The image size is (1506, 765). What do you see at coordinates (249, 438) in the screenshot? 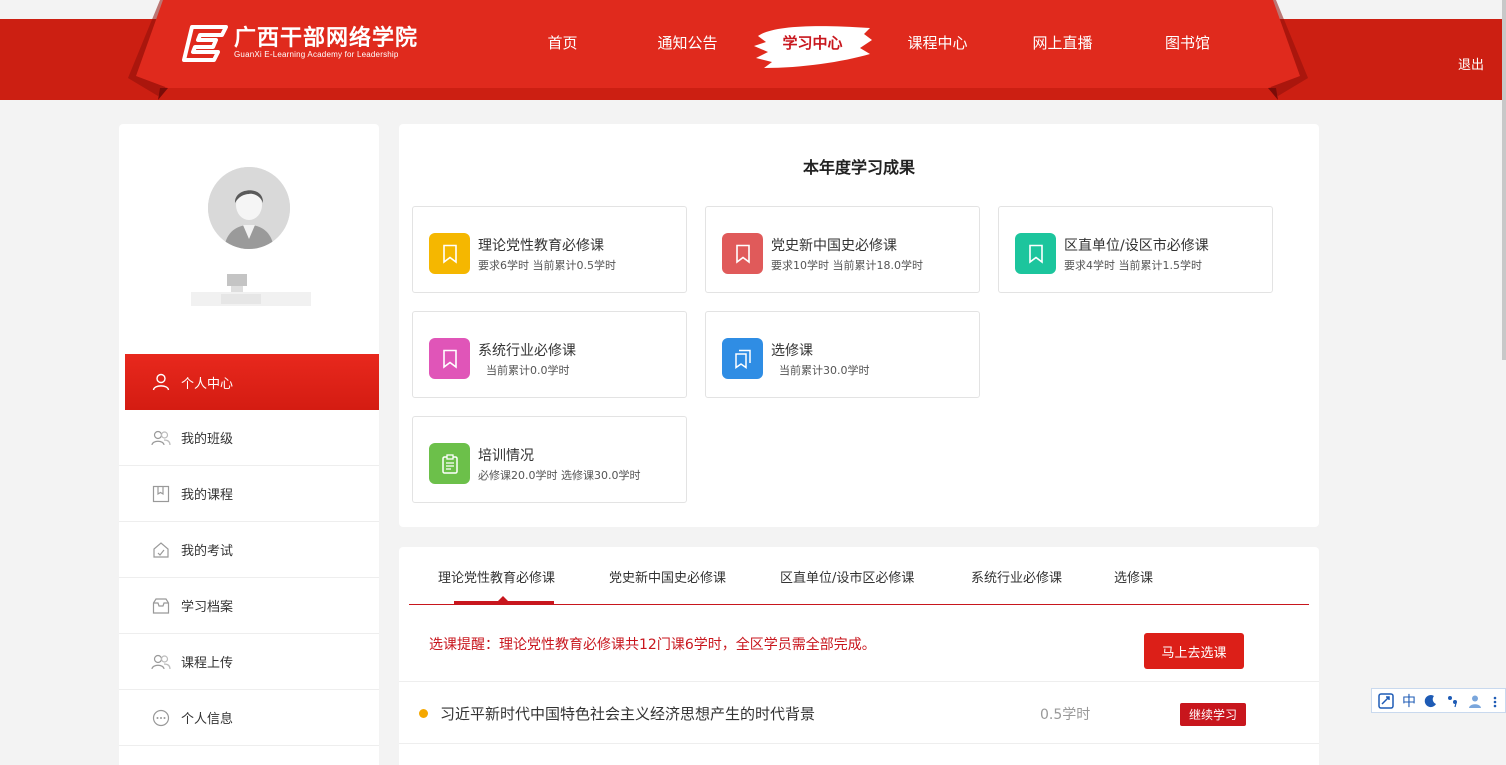
I see `sidebar-item-my-class: 我的班级` at bounding box center [249, 438].